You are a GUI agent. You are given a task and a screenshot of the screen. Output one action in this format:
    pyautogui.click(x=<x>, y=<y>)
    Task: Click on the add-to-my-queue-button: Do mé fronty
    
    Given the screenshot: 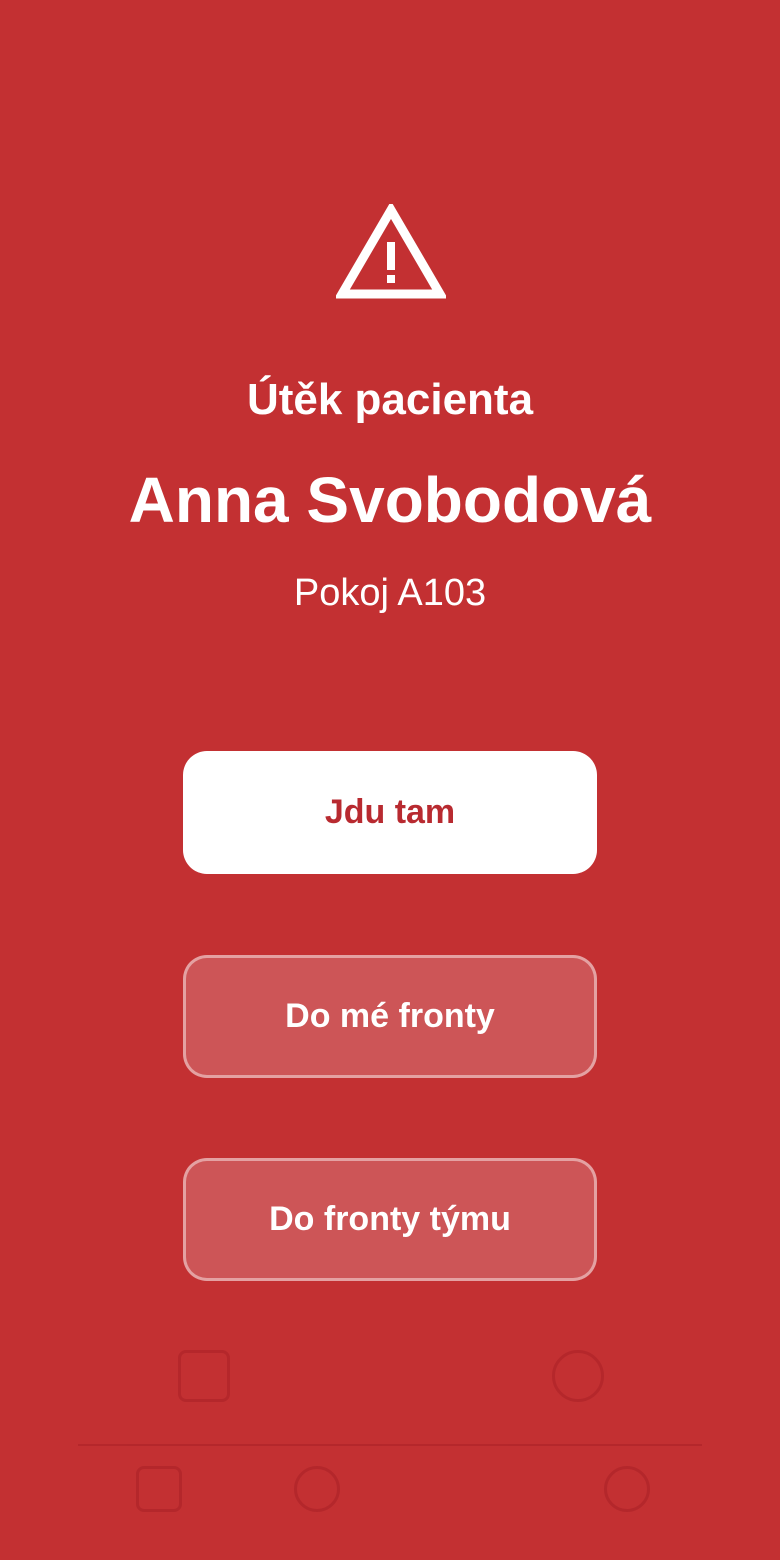 What is the action you would take?
    pyautogui.click(x=390, y=1016)
    